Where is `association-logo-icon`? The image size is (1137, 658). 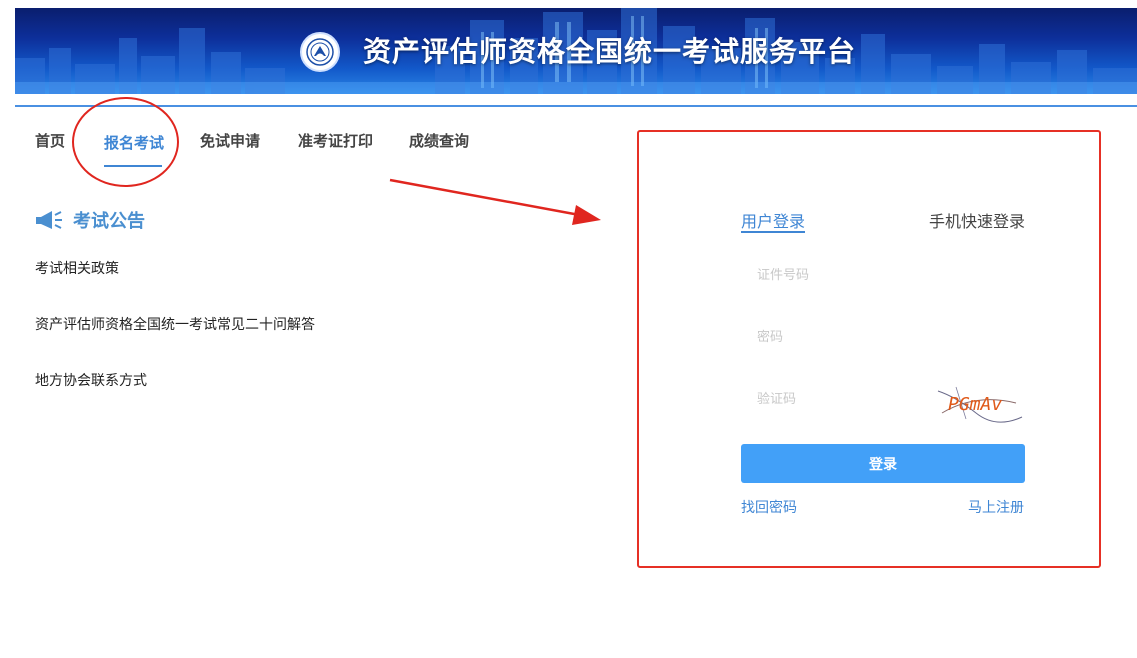 association-logo-icon is located at coordinates (320, 52).